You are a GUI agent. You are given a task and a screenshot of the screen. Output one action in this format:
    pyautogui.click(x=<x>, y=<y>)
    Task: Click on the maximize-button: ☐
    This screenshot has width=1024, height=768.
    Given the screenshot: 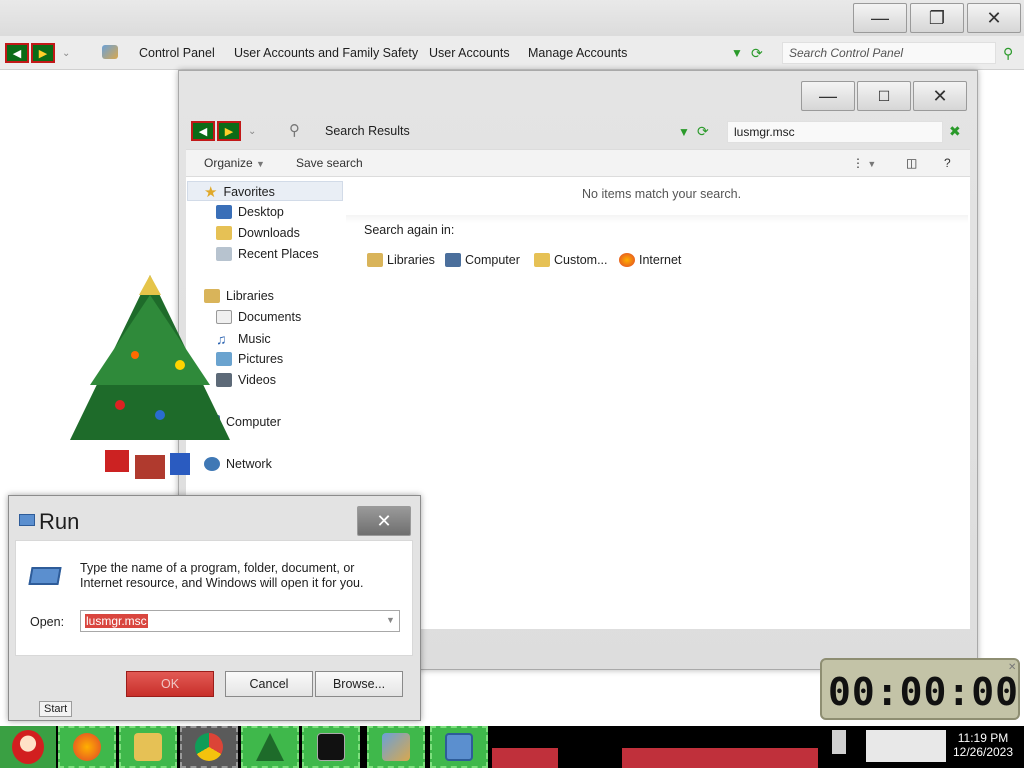 What is the action you would take?
    pyautogui.click(x=884, y=96)
    